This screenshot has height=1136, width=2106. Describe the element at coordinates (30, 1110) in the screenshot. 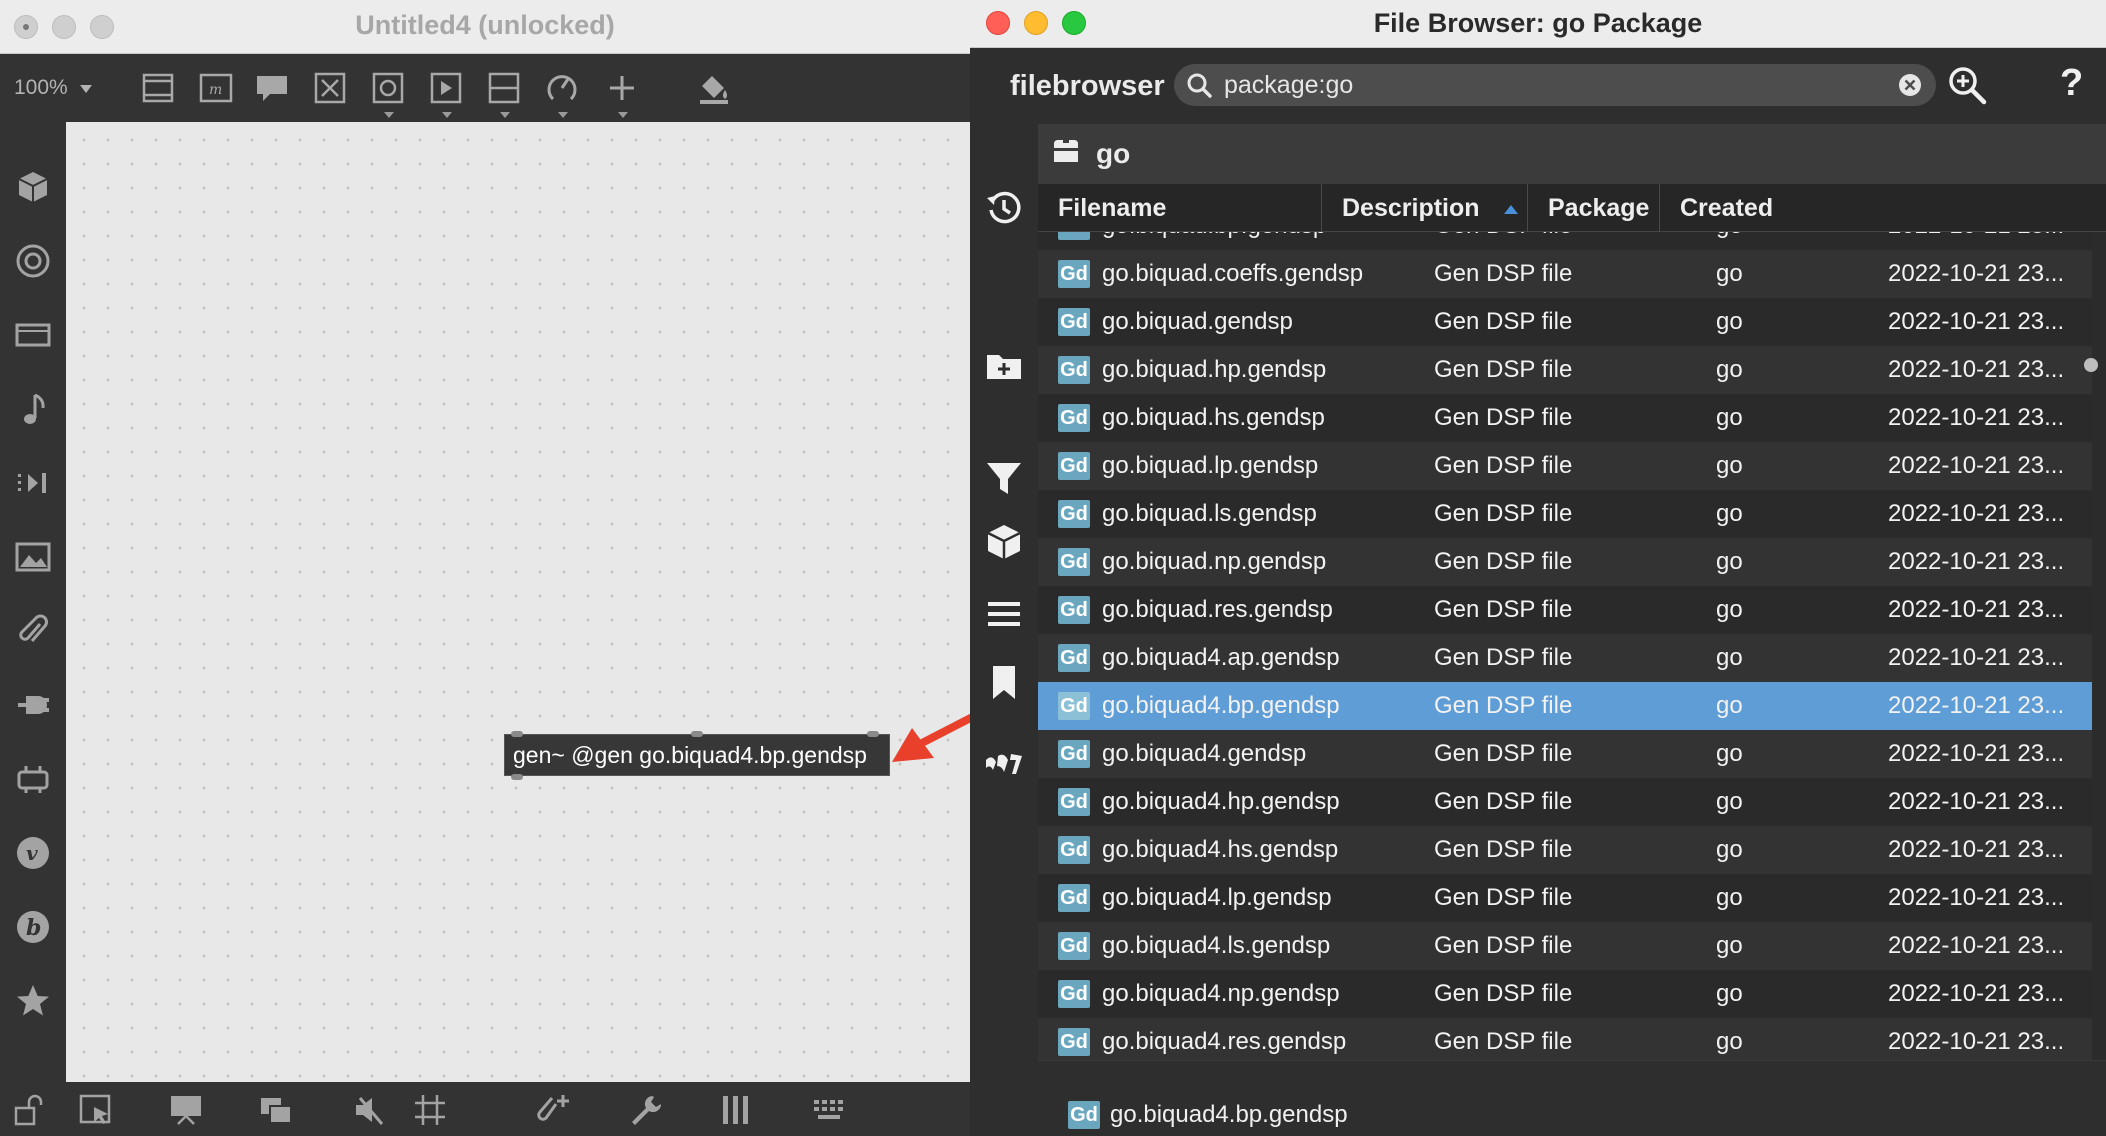

I see `lock-icon` at that location.